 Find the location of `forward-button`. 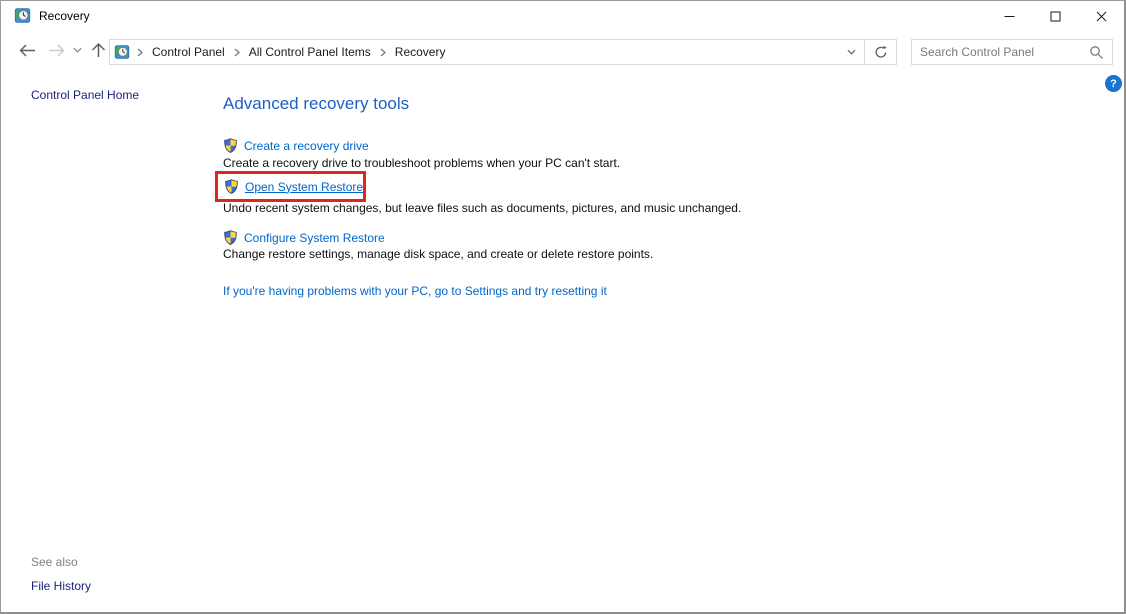

forward-button is located at coordinates (56, 50).